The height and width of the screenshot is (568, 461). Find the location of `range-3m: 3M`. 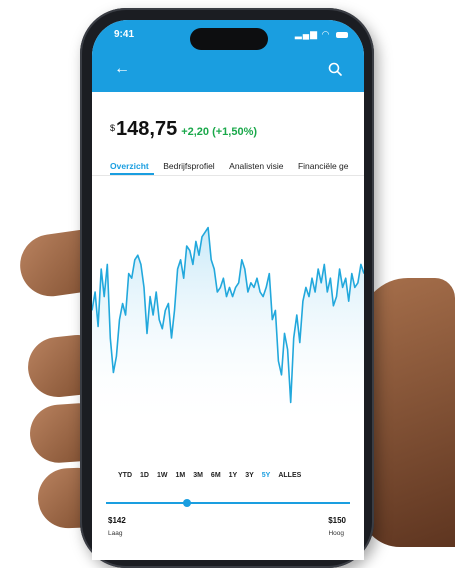

range-3m: 3M is located at coordinates (198, 475).